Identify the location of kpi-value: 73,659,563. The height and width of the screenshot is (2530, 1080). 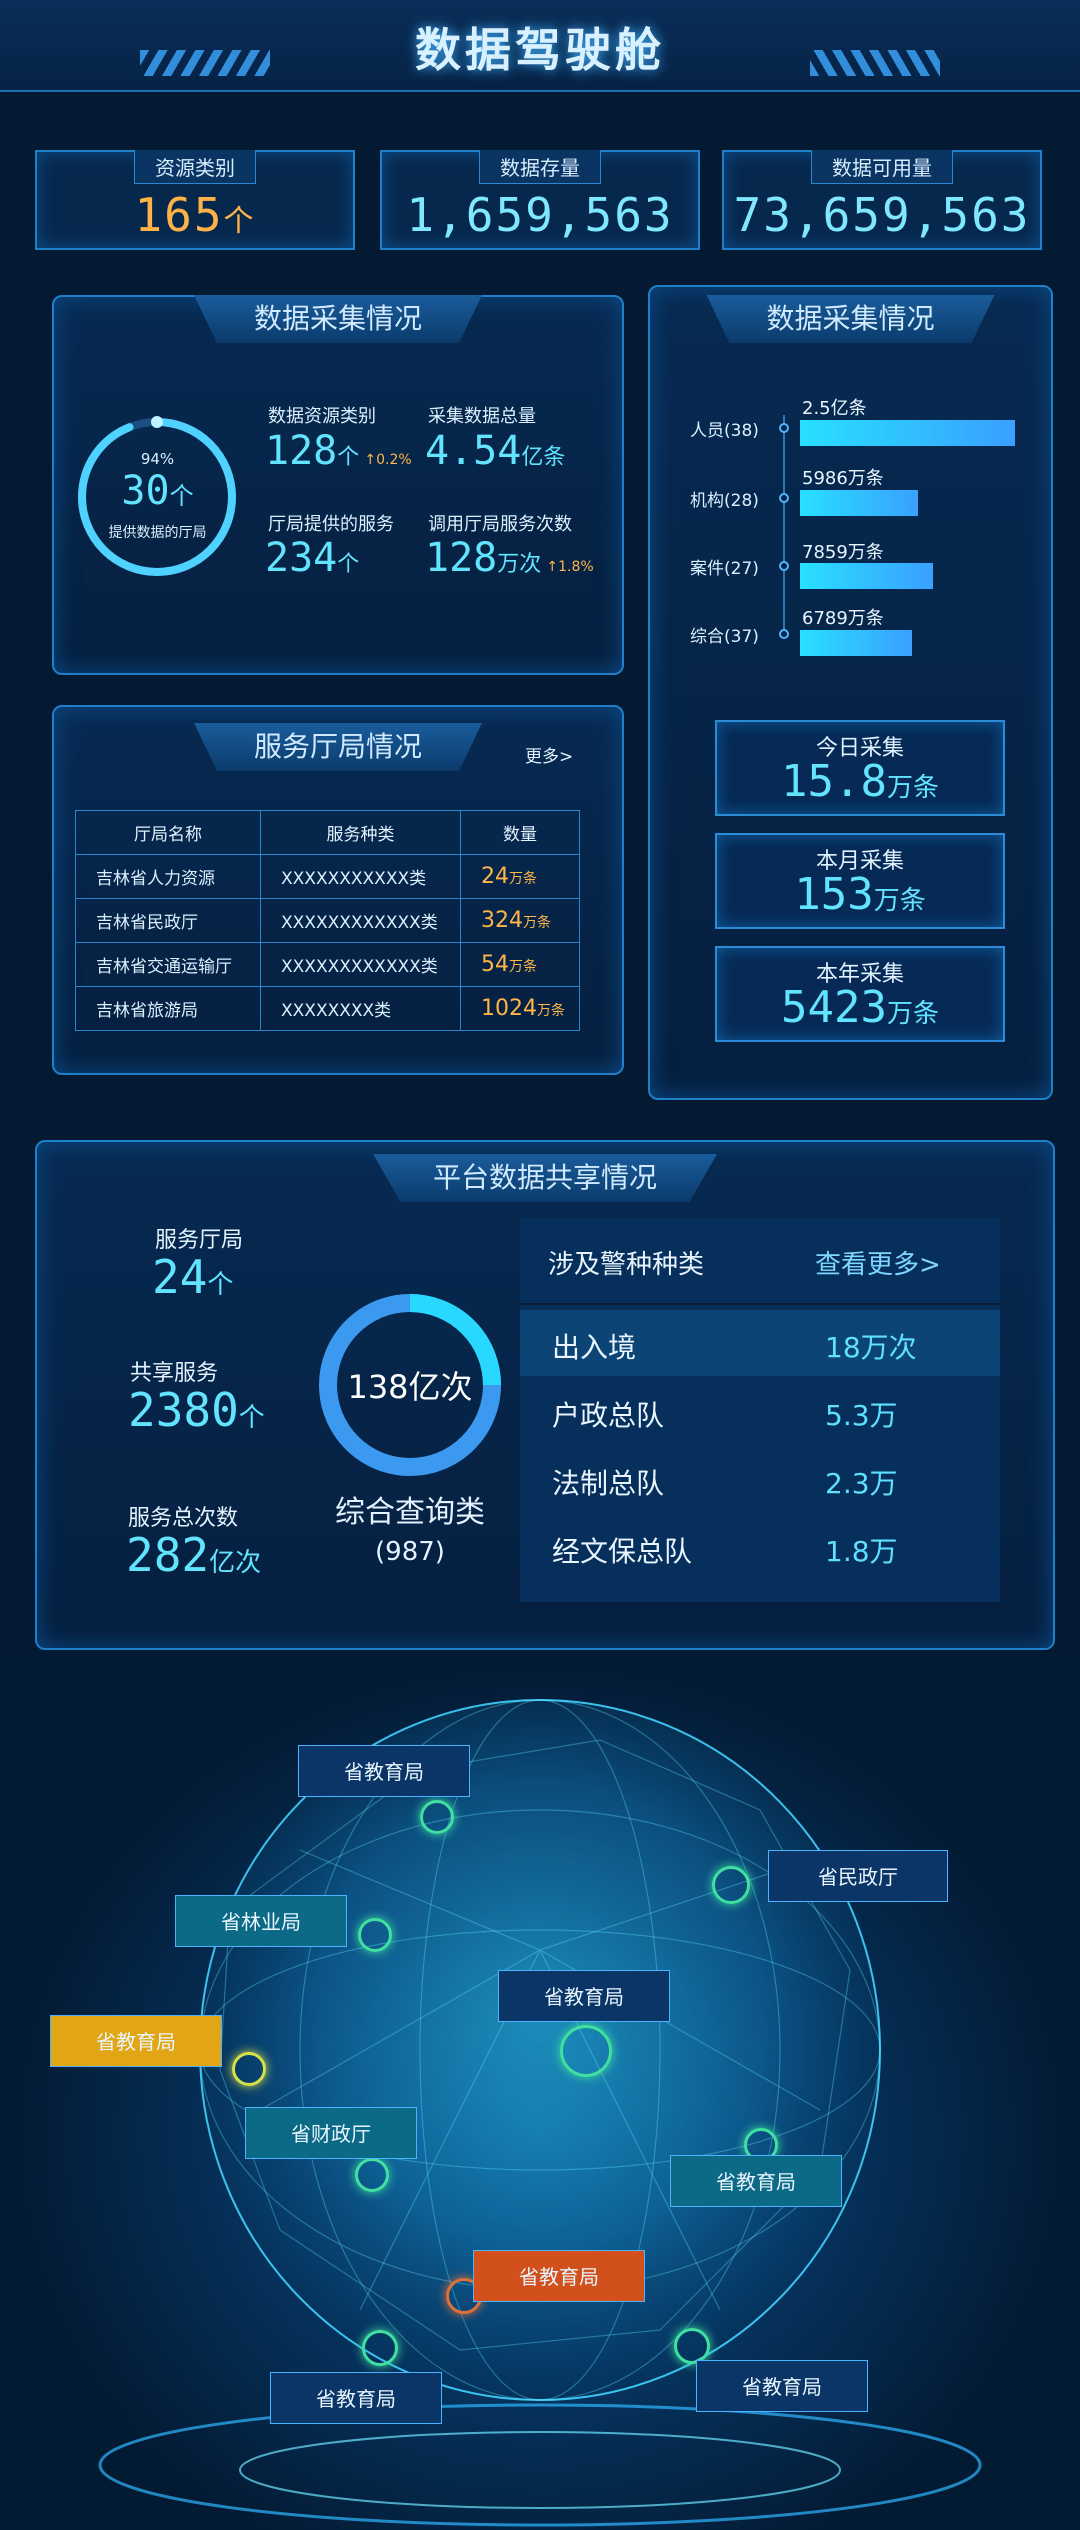
(882, 215).